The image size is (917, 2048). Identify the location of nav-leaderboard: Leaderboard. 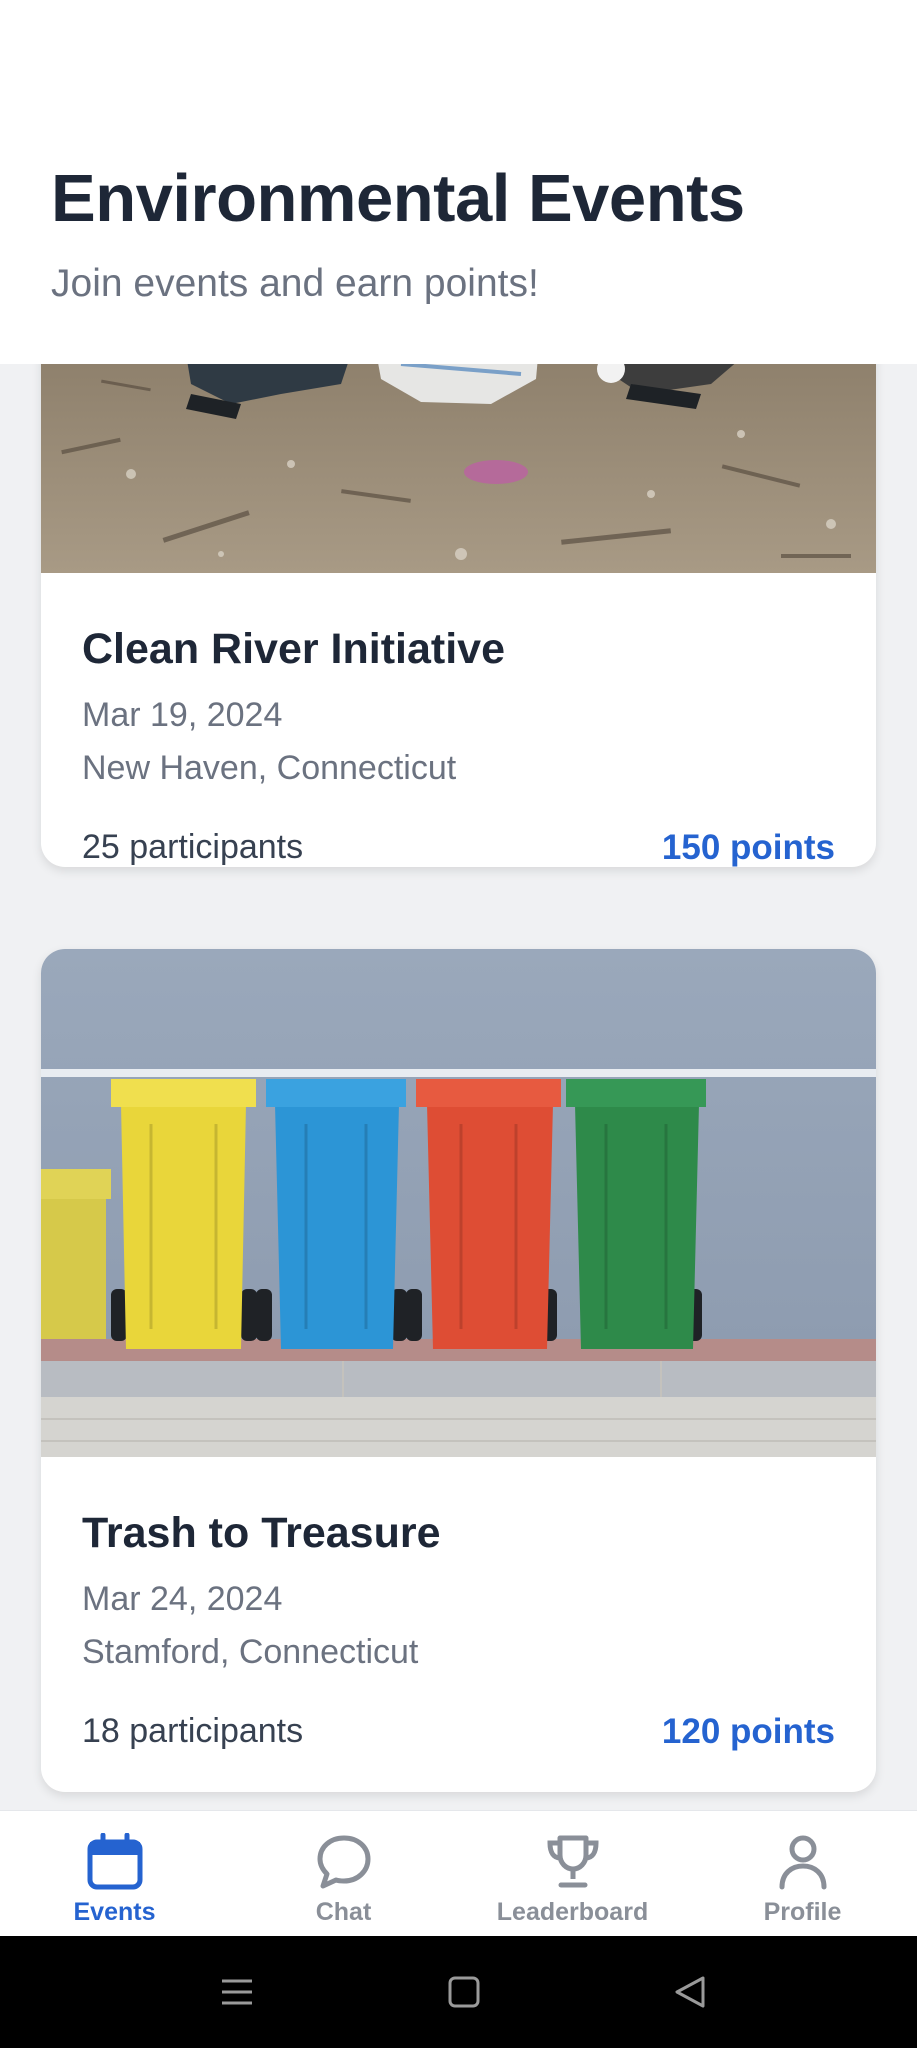
(572, 1874).